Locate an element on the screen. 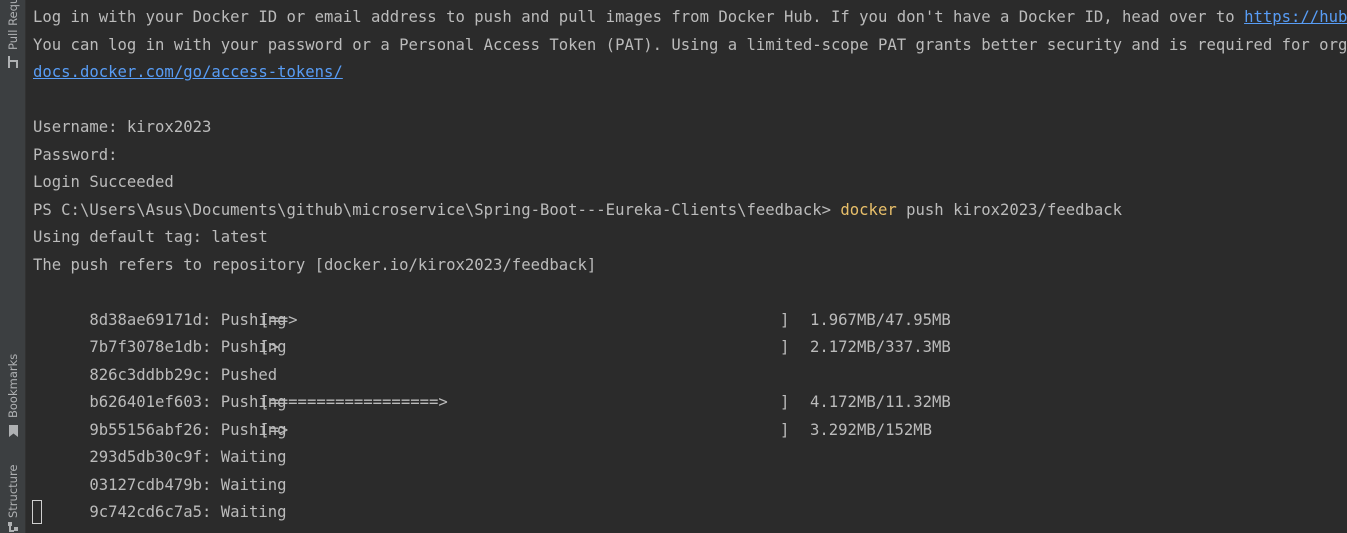 The width and height of the screenshot is (1347, 533). pull-request-icon is located at coordinates (13, 62).